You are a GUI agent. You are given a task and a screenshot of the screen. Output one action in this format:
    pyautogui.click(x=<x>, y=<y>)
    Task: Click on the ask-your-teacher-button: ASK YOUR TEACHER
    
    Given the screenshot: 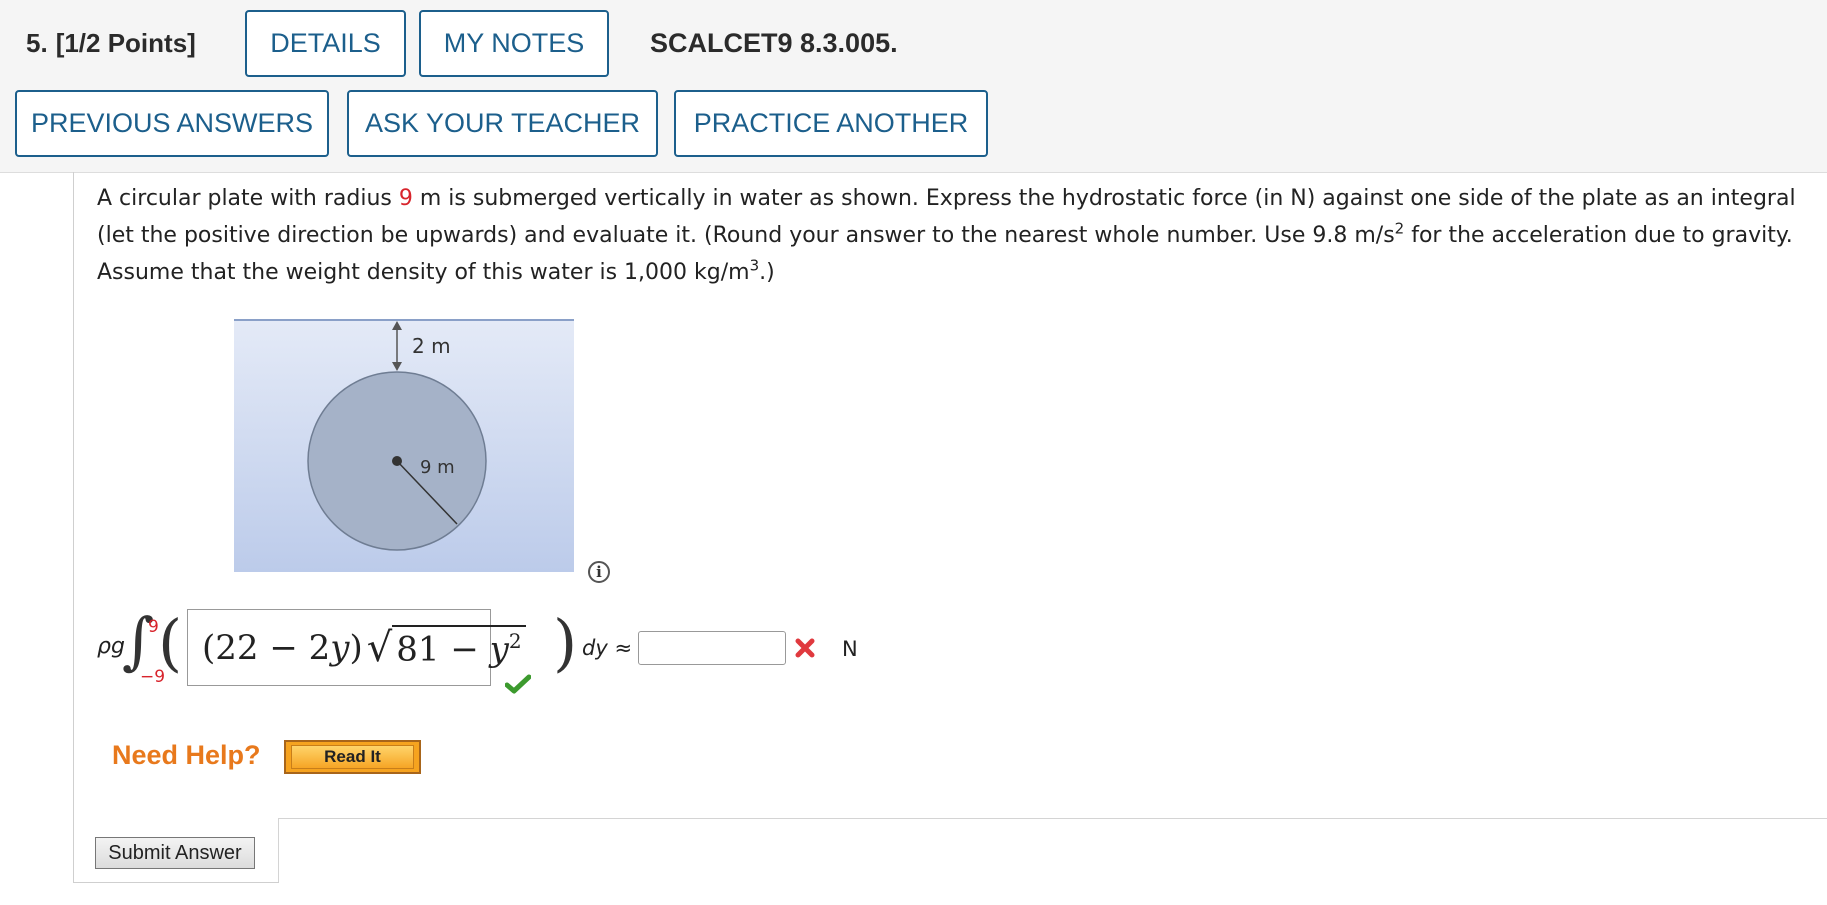 What is the action you would take?
    pyautogui.click(x=502, y=123)
    